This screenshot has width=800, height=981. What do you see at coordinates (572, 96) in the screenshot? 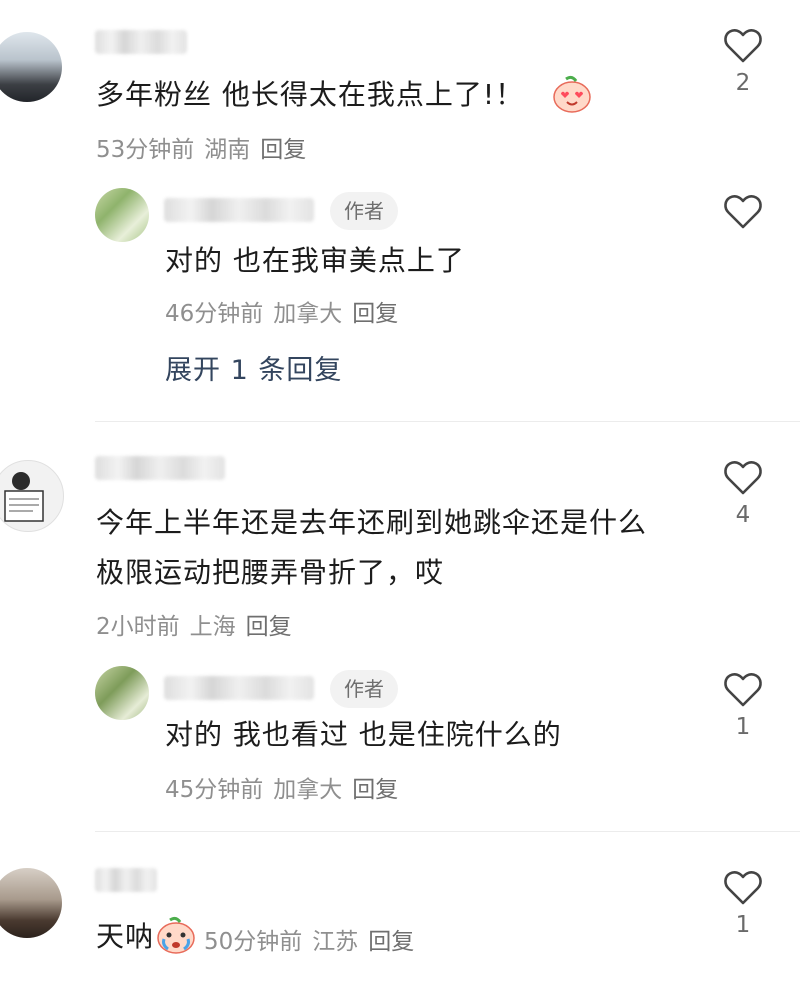
I see `heart-eyes-emoji-icon` at bounding box center [572, 96].